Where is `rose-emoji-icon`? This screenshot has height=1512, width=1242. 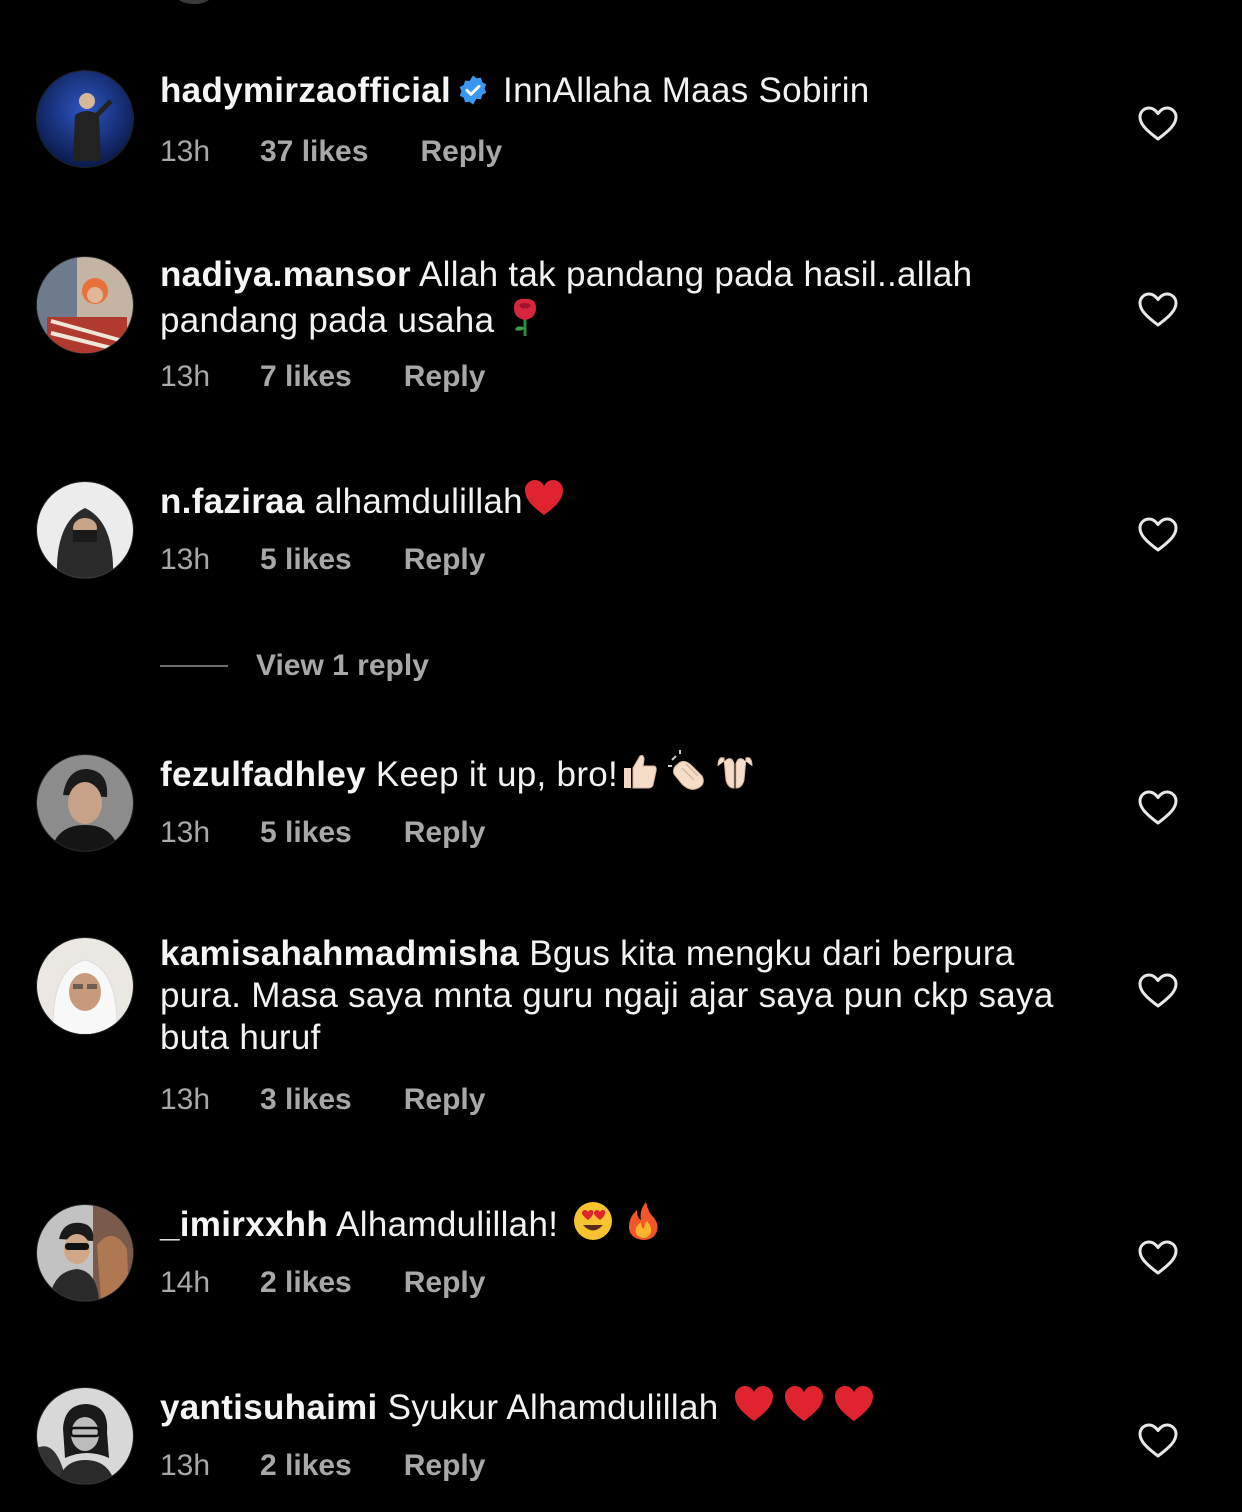
rose-emoji-icon is located at coordinates (525, 317).